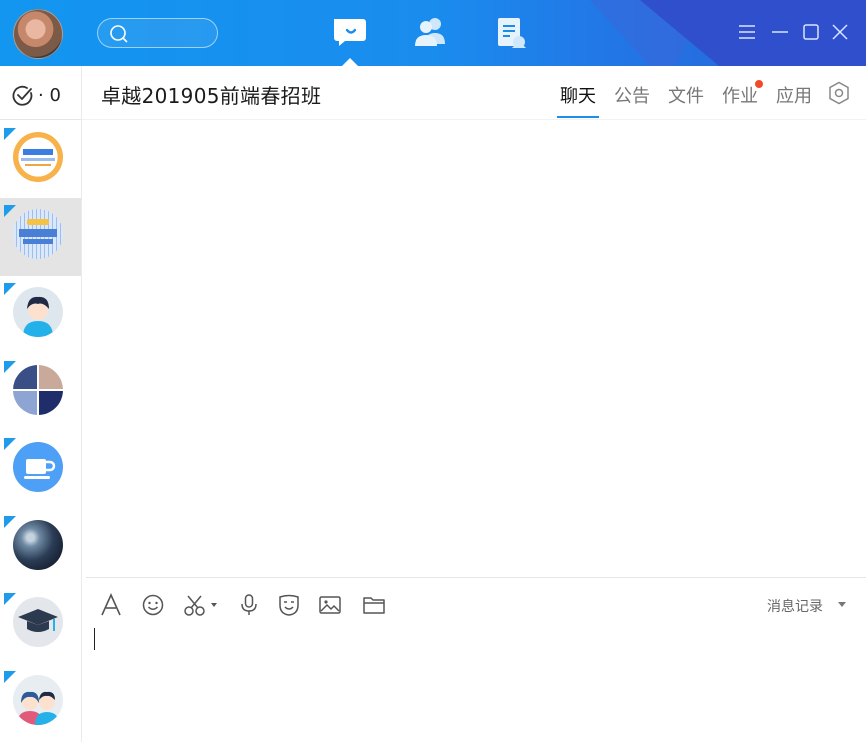  I want to click on menu-icon, so click(747, 32).